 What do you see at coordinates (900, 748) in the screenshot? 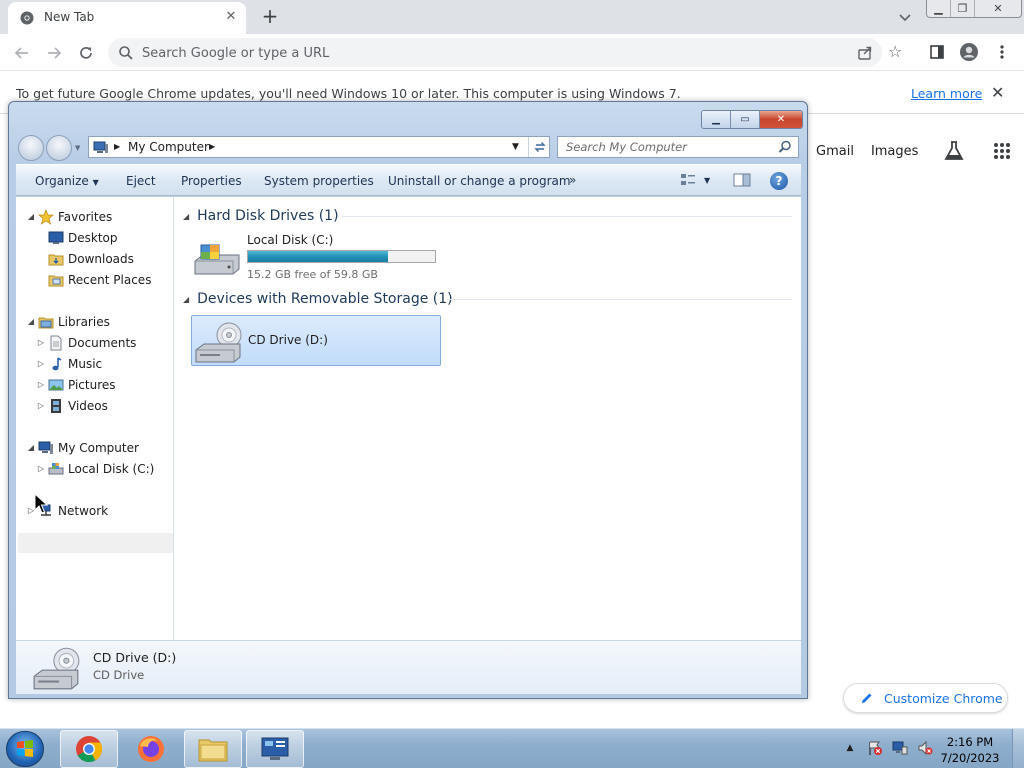
I see `network-tray-icon` at bounding box center [900, 748].